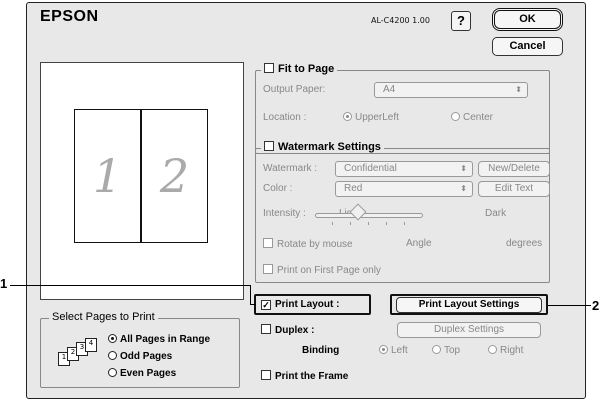 This screenshot has width=601, height=410. I want to click on location-center-radio: Center, so click(472, 117).